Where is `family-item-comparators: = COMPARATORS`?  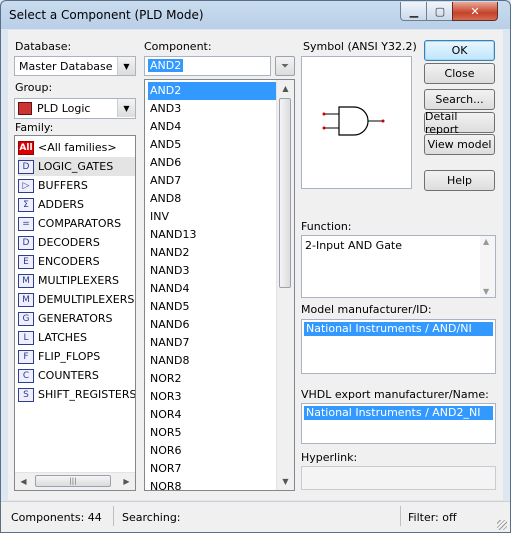
family-item-comparators: = COMPARATORS is located at coordinates (76, 223).